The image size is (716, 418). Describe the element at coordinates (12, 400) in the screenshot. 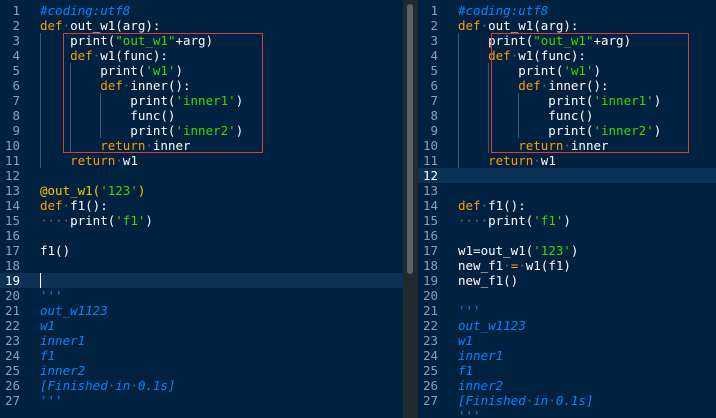

I see `line-number: 27` at that location.